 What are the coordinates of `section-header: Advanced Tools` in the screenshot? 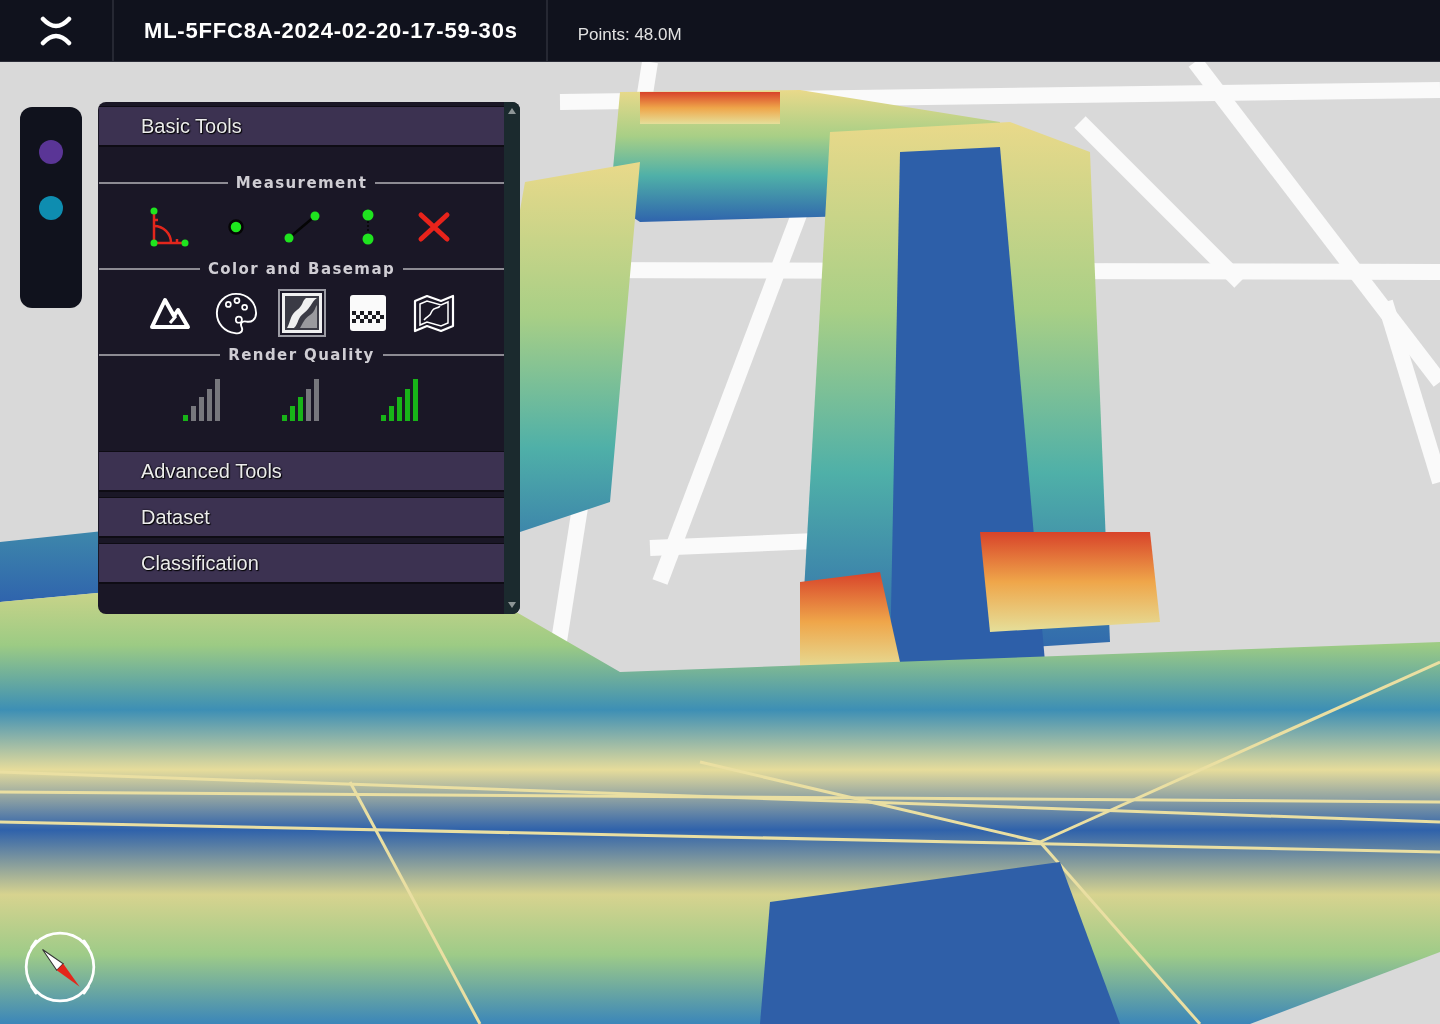 It's located at (301, 471).